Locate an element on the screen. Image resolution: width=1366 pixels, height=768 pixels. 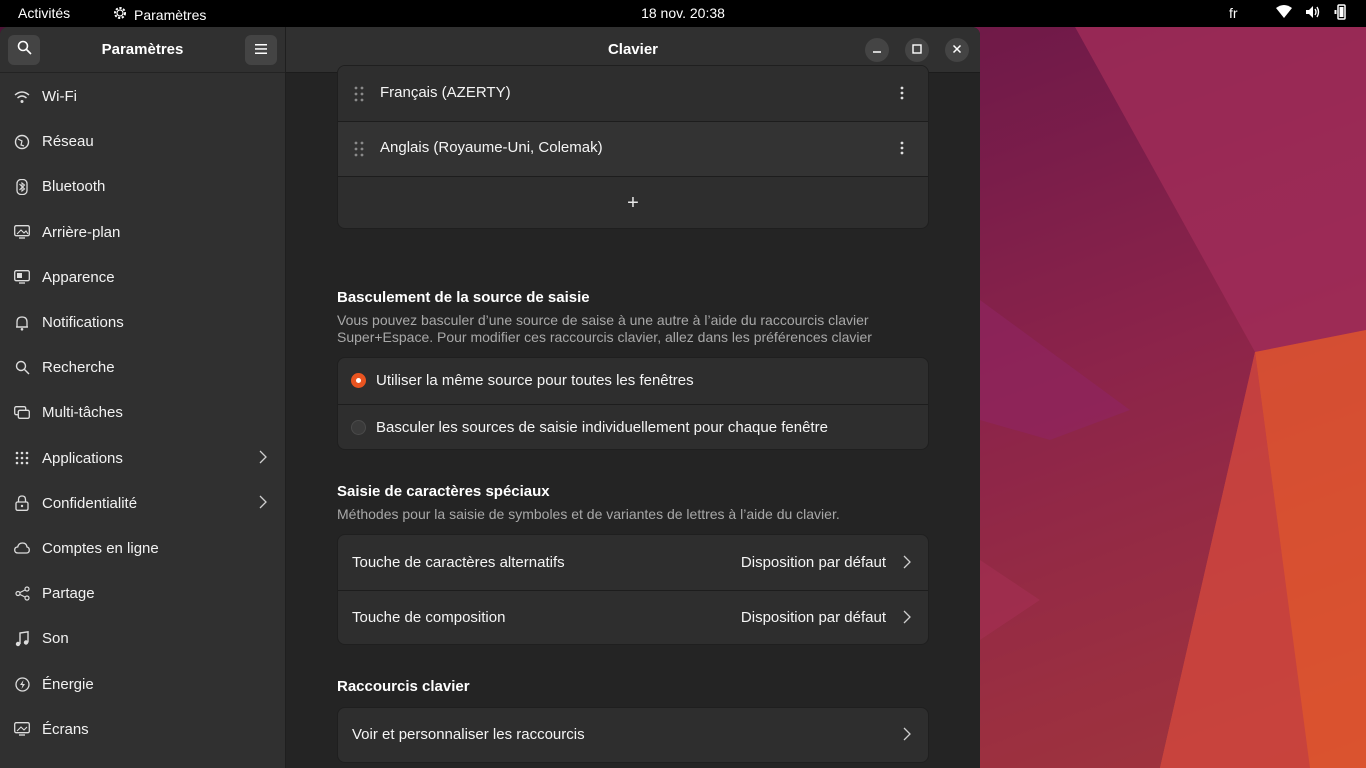
minimize-icon is located at coordinates (877, 50).